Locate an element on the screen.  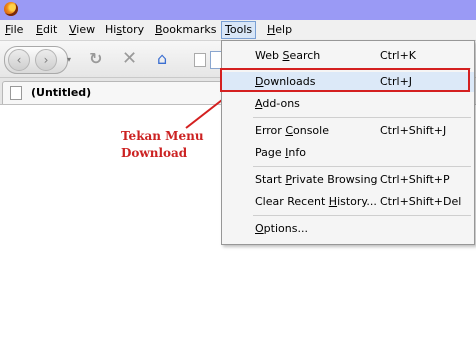
menu-history: History is located at coordinates (124, 30).